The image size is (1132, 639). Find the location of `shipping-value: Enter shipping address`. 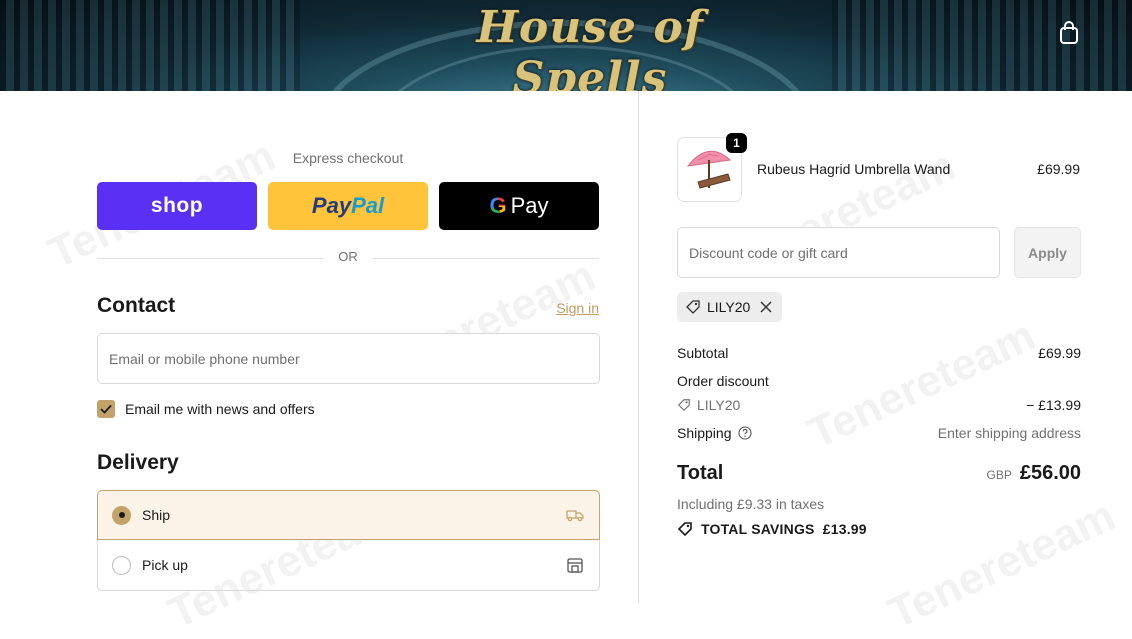

shipping-value: Enter shipping address is located at coordinates (1009, 433).